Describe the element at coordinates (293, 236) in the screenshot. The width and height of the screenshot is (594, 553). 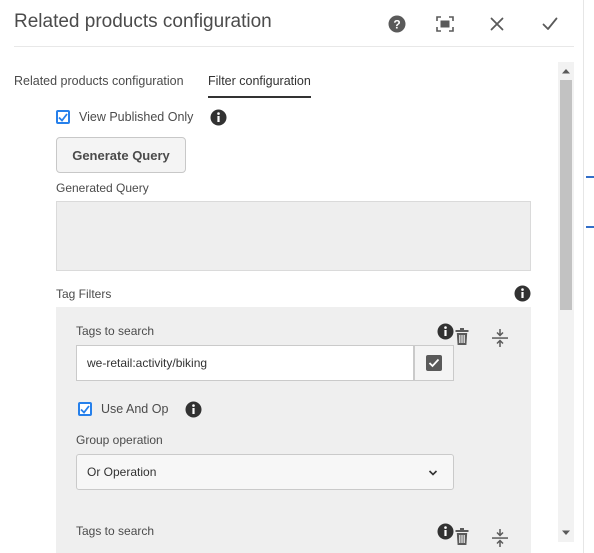
I see `generated-query-textarea` at that location.